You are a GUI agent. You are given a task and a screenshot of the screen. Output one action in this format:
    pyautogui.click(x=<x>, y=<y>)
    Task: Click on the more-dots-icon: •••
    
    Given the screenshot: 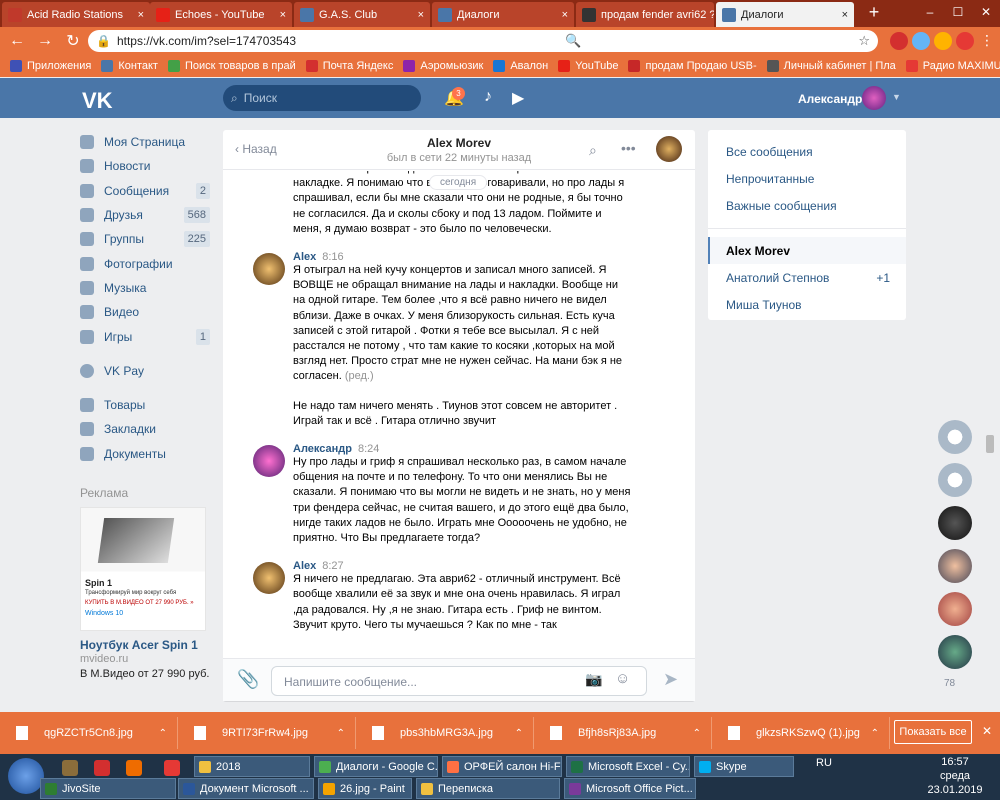 What is the action you would take?
    pyautogui.click(x=628, y=148)
    